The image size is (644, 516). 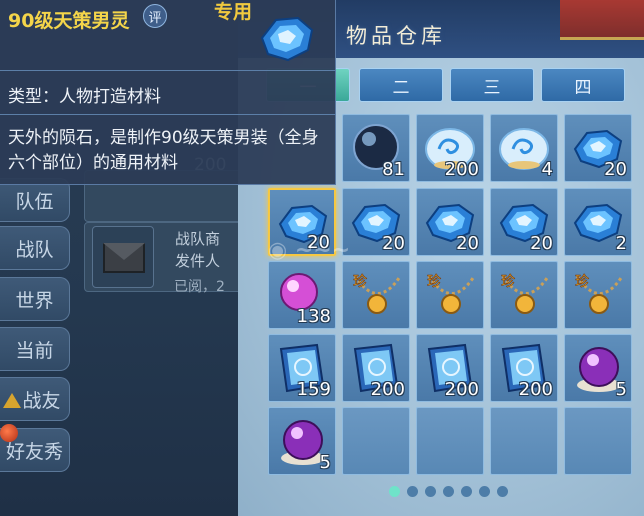 What do you see at coordinates (9, 433) in the screenshot?
I see `notification-dot` at bounding box center [9, 433].